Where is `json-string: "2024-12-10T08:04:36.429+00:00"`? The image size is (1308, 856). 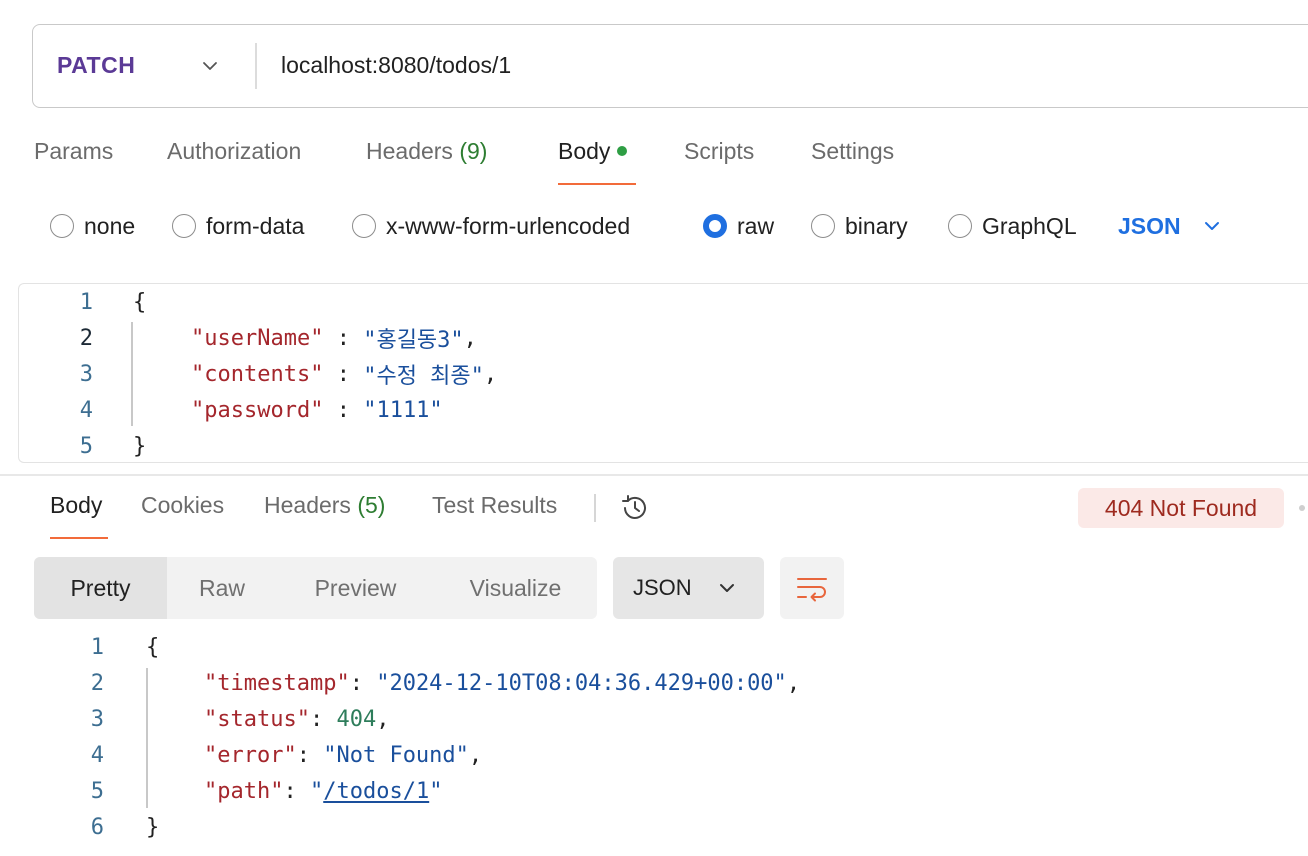 json-string: "2024-12-10T08:04:36.429+00:00" is located at coordinates (581, 683).